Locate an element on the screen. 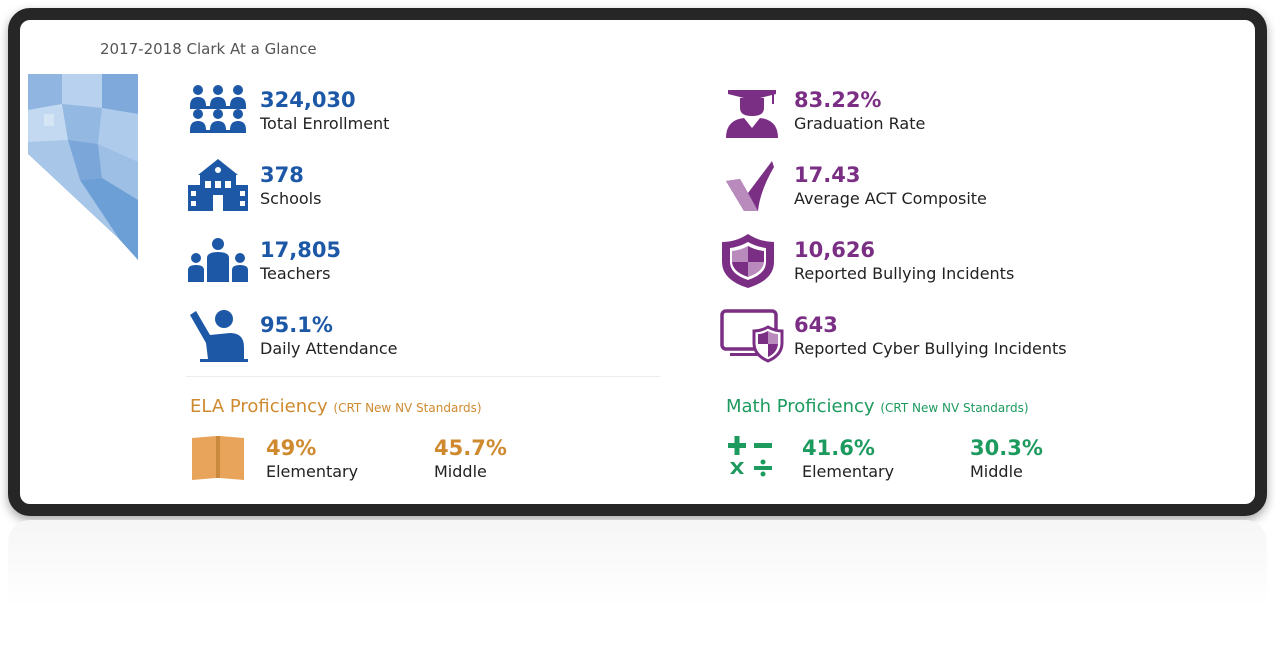 The height and width of the screenshot is (651, 1275). stat-label: Average ACT Composite is located at coordinates (890, 198).